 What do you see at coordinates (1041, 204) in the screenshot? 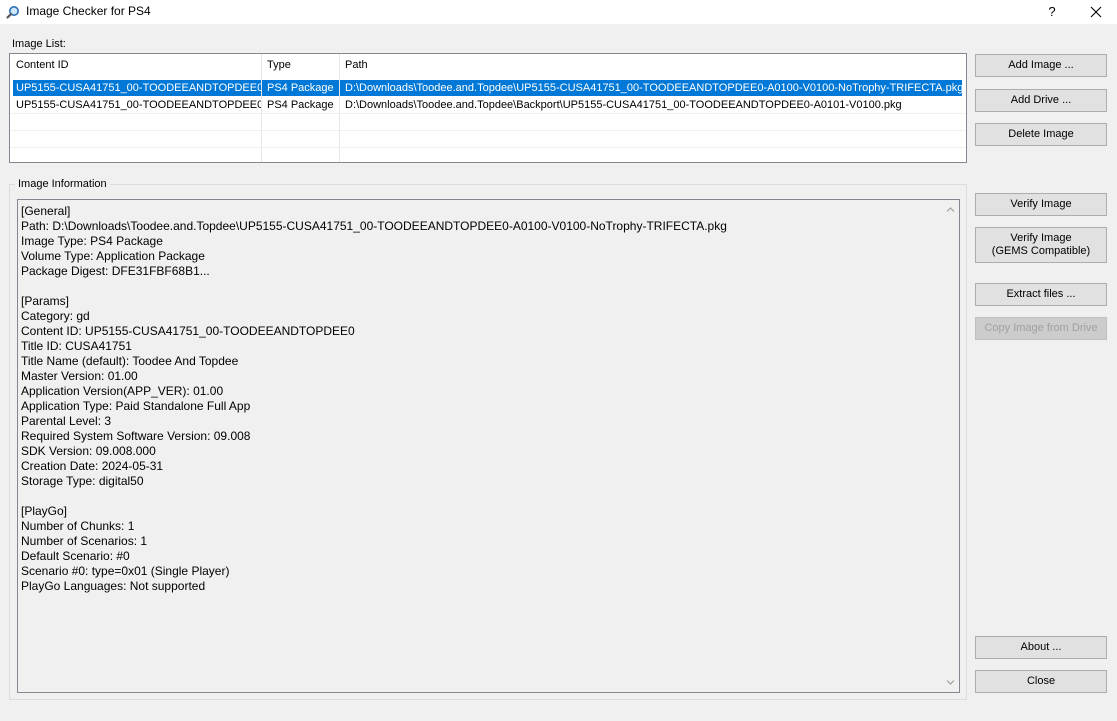
I see `verify-image-button: Verify Image` at bounding box center [1041, 204].